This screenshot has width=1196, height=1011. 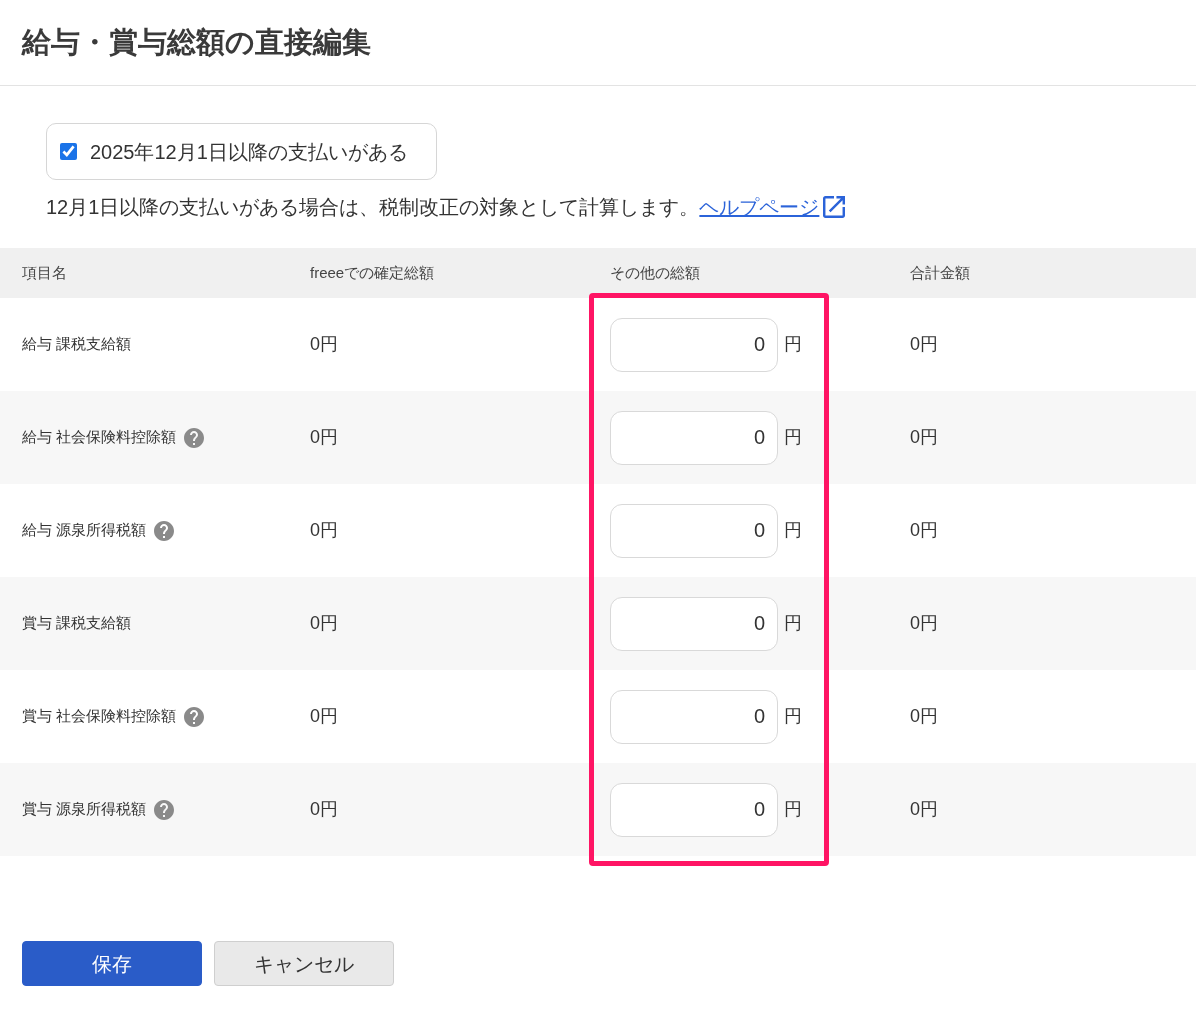 I want to click on save-button: 保存, so click(x=112, y=963).